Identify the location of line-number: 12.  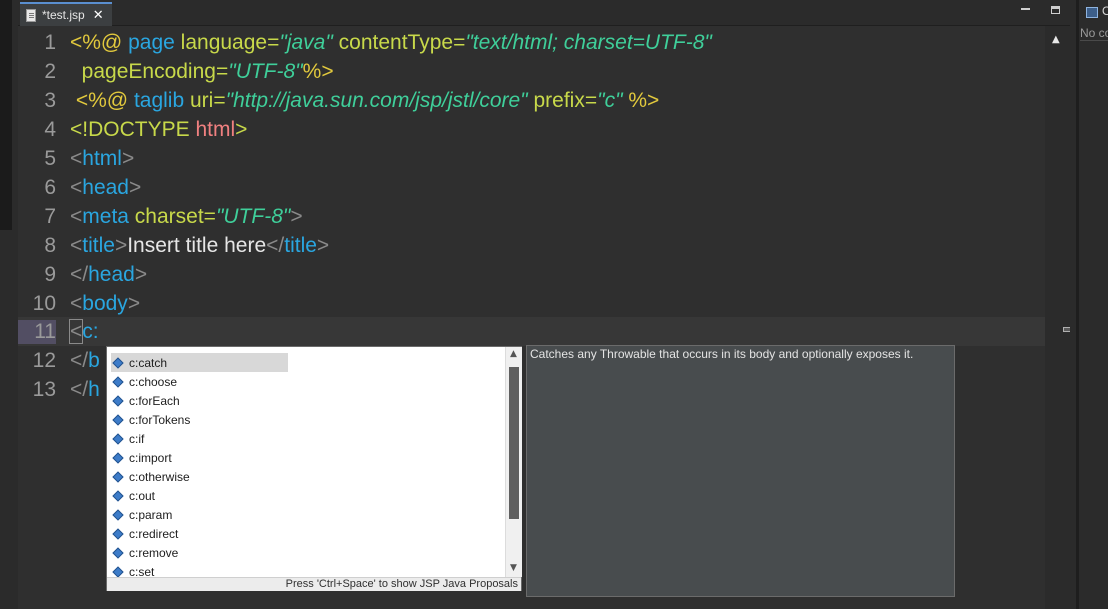
(44, 360).